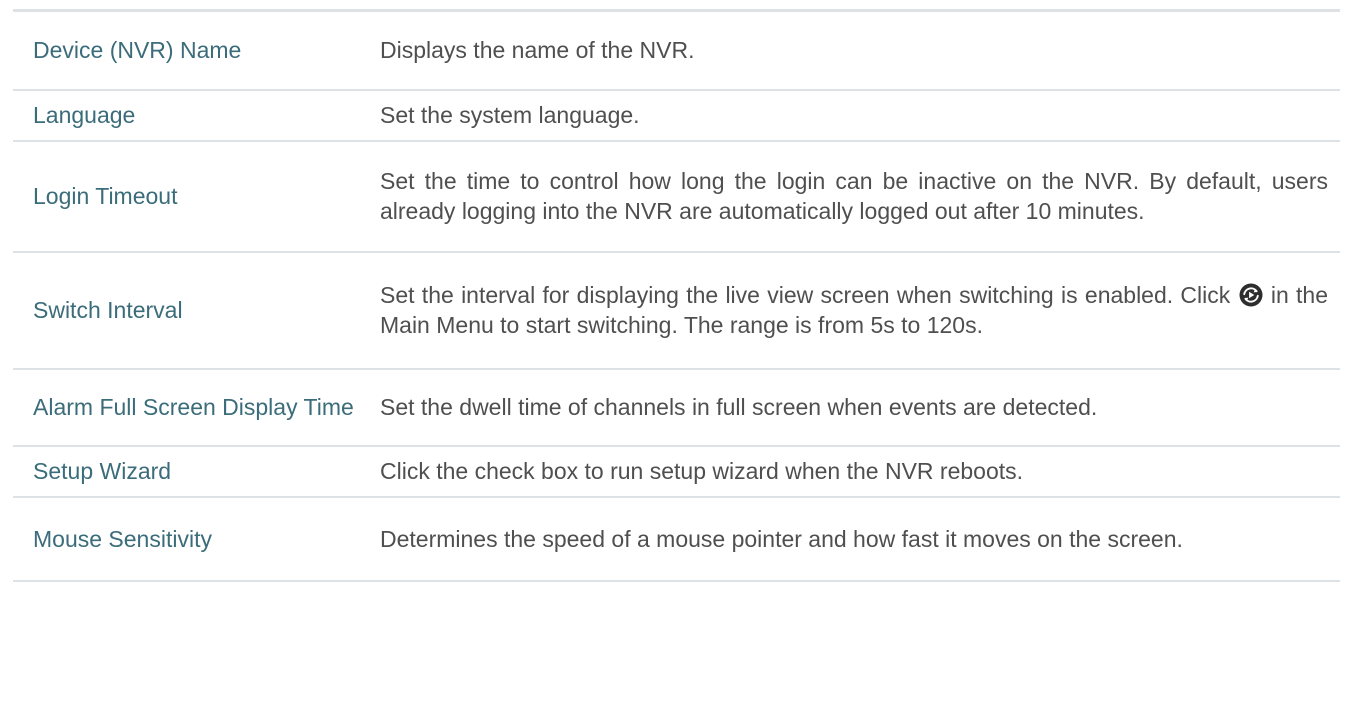 The image size is (1351, 706). Describe the element at coordinates (860, 115) in the screenshot. I see `parameter-description: Set the system language.` at that location.